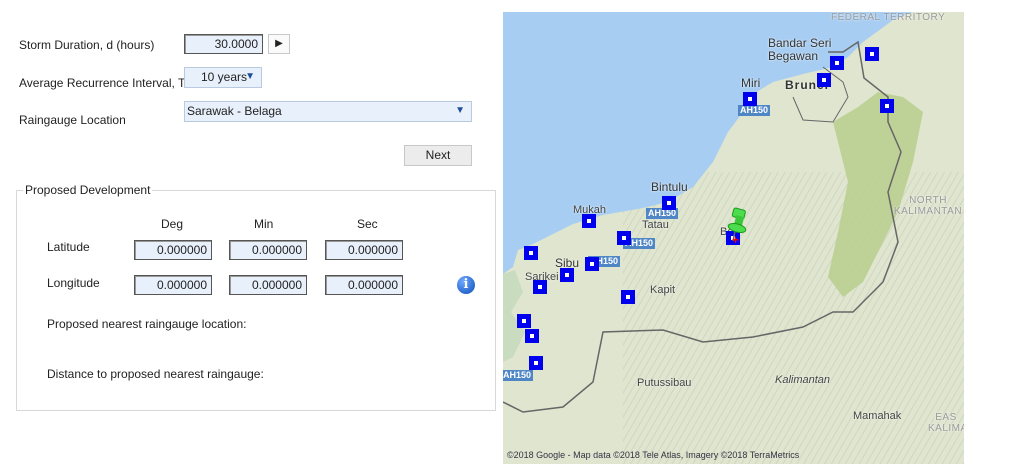 The height and width of the screenshot is (475, 1024). I want to click on raingauge-dropdown: Sarawak - Belaga ▼, so click(328, 111).